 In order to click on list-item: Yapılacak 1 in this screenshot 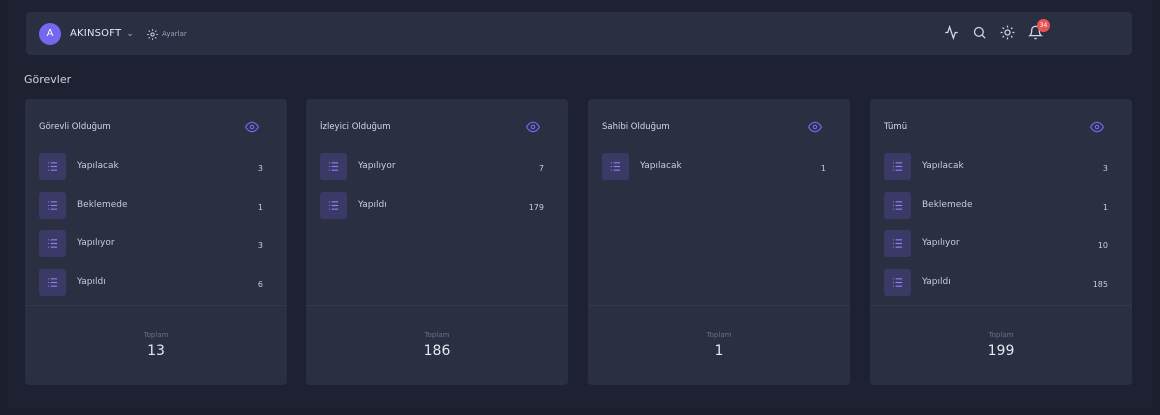, I will do `click(719, 172)`.